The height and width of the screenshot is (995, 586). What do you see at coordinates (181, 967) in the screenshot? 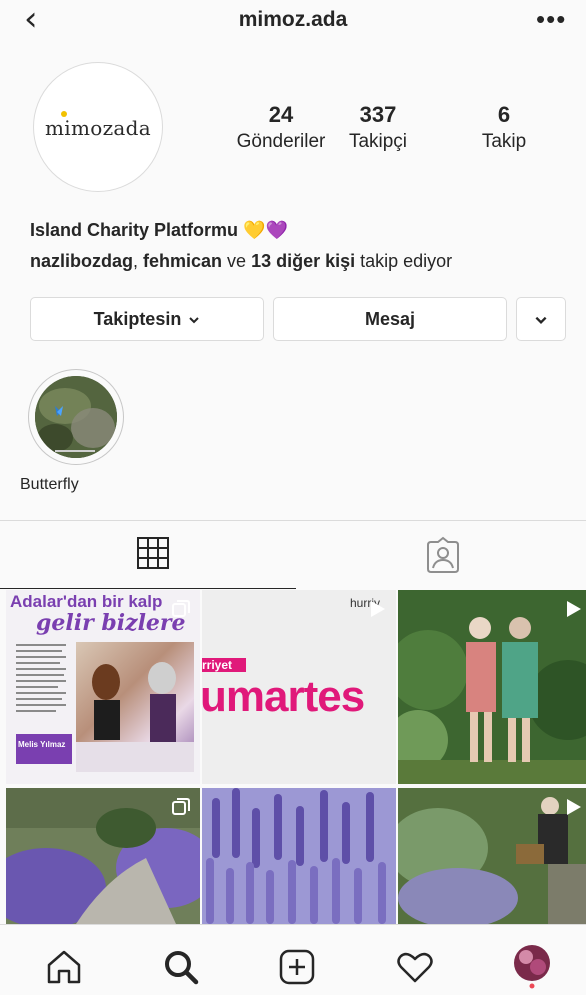
I see `search-icon` at bounding box center [181, 967].